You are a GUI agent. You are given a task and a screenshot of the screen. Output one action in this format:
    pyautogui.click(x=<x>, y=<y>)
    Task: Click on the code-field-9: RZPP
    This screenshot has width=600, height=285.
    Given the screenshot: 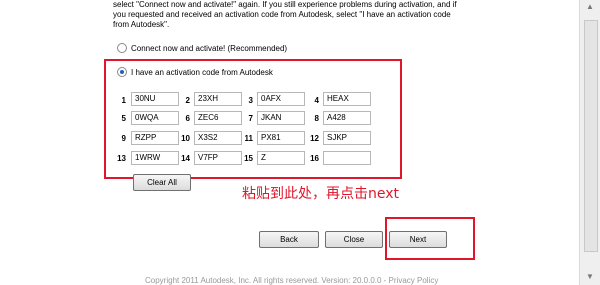 What is the action you would take?
    pyautogui.click(x=155, y=138)
    